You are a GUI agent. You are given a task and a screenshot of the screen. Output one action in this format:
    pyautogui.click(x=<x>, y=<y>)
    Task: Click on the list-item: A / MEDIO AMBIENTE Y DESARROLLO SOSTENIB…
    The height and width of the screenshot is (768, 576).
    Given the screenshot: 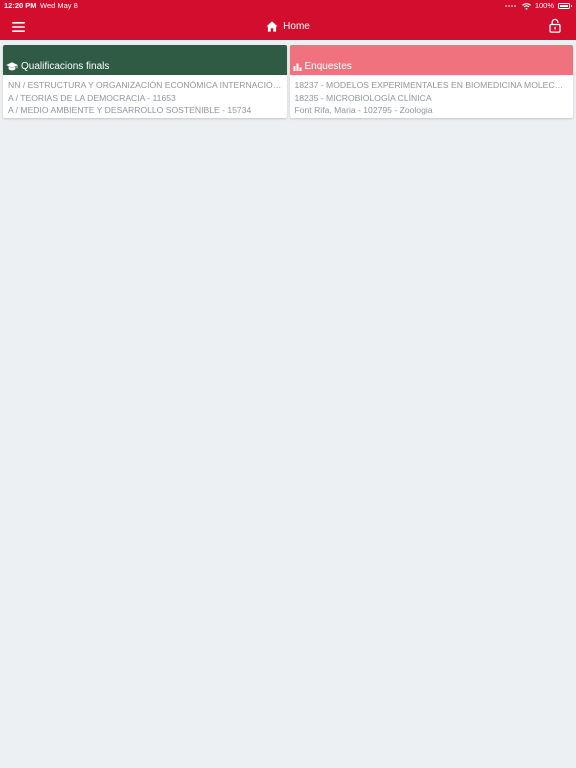 What is the action you would take?
    pyautogui.click(x=130, y=110)
    